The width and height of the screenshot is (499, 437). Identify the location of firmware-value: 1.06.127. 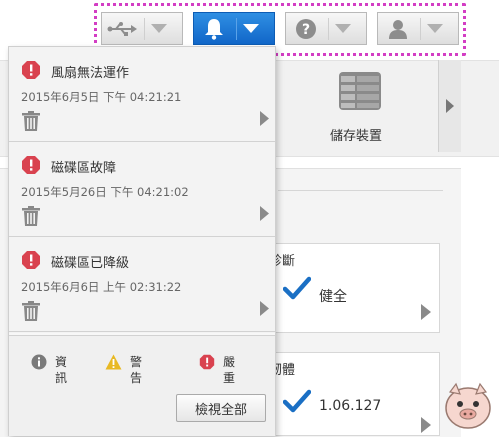
(350, 406).